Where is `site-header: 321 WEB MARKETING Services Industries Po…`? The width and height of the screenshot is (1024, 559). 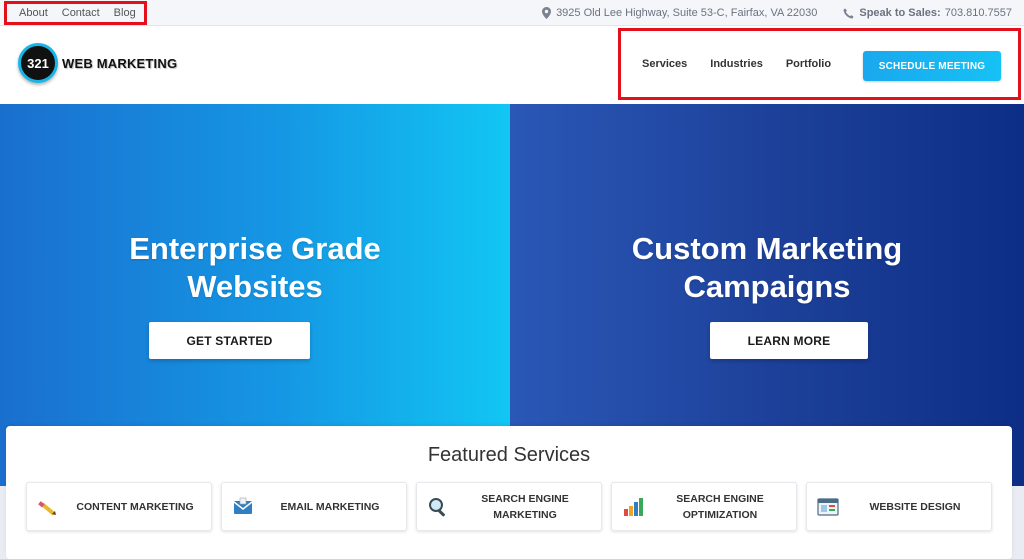
site-header: 321 WEB MARKETING Services Industries Po… is located at coordinates (512, 65).